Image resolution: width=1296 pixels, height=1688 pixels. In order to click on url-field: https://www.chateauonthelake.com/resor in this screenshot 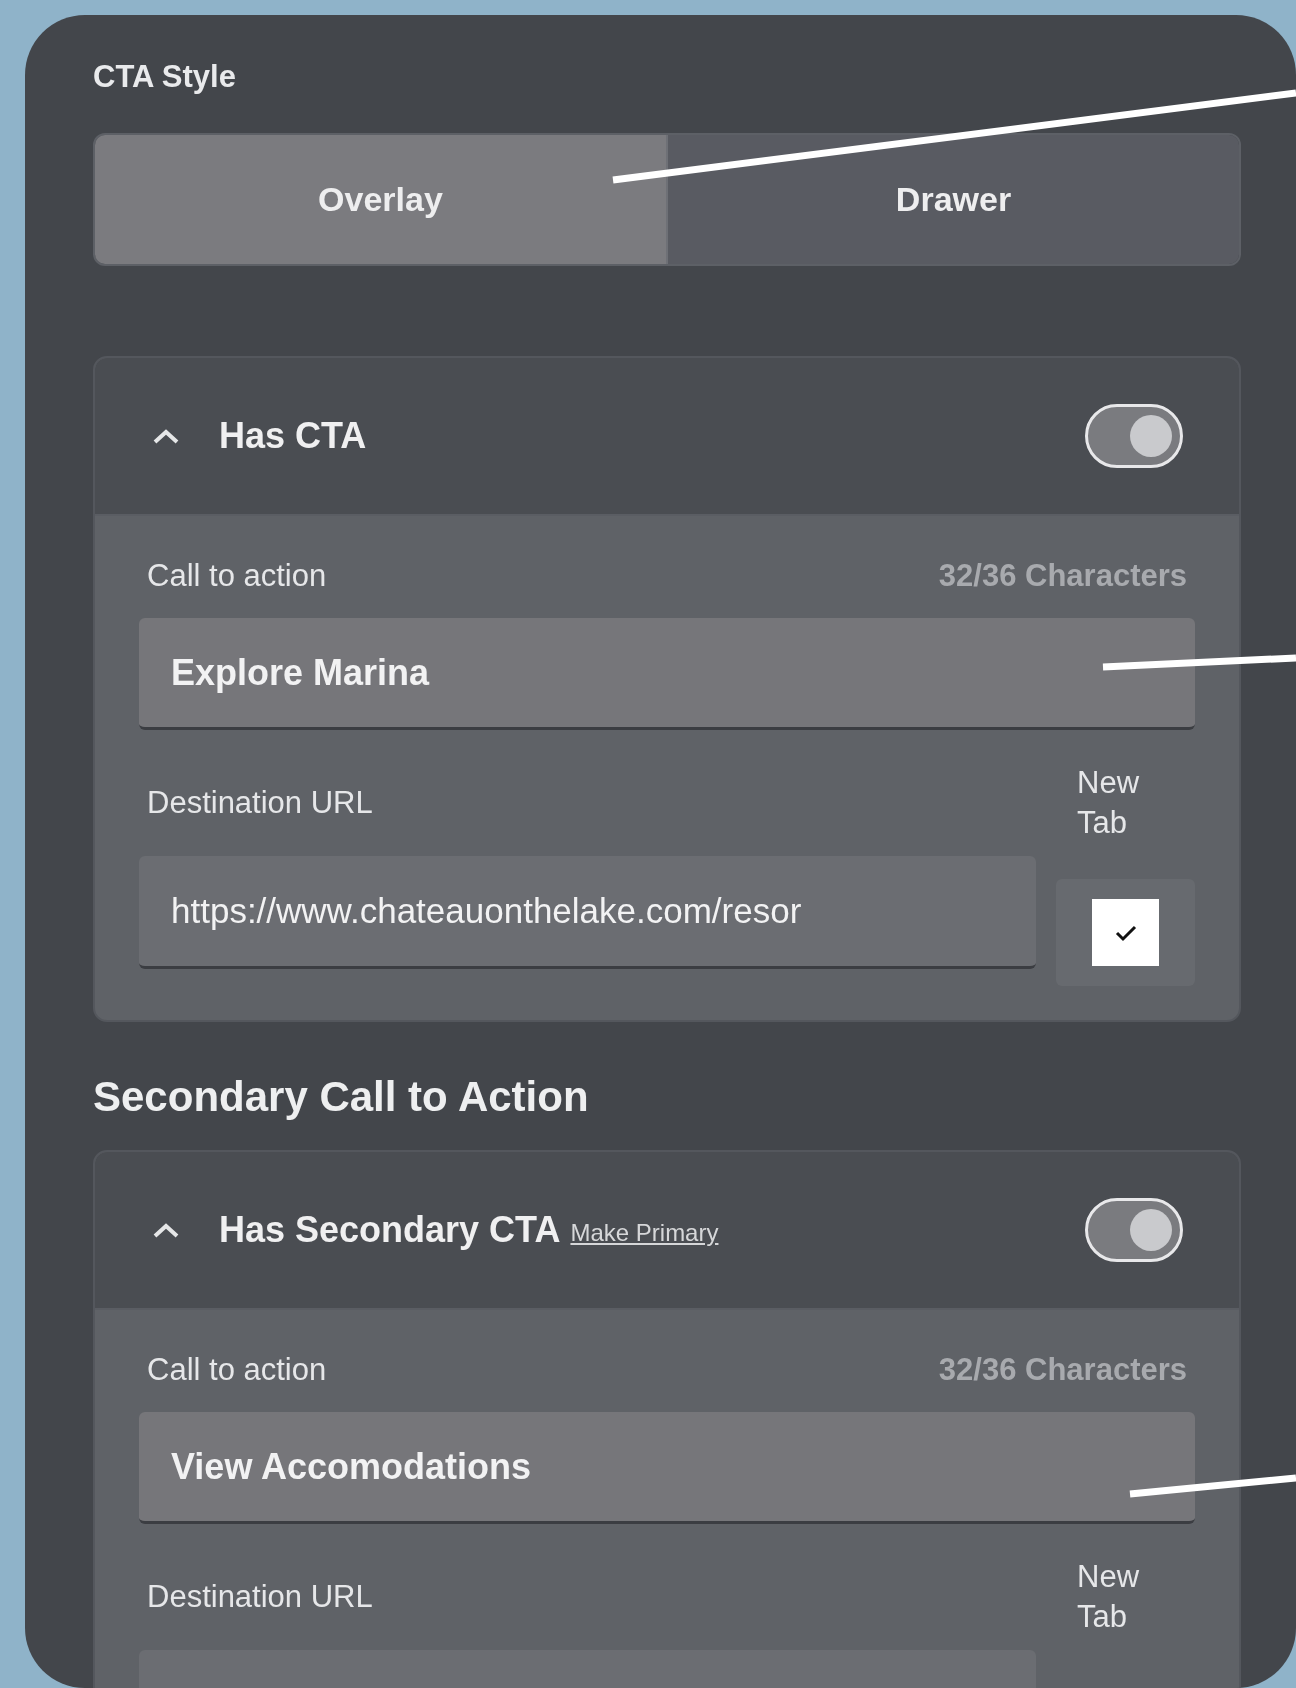, I will do `click(587, 912)`.